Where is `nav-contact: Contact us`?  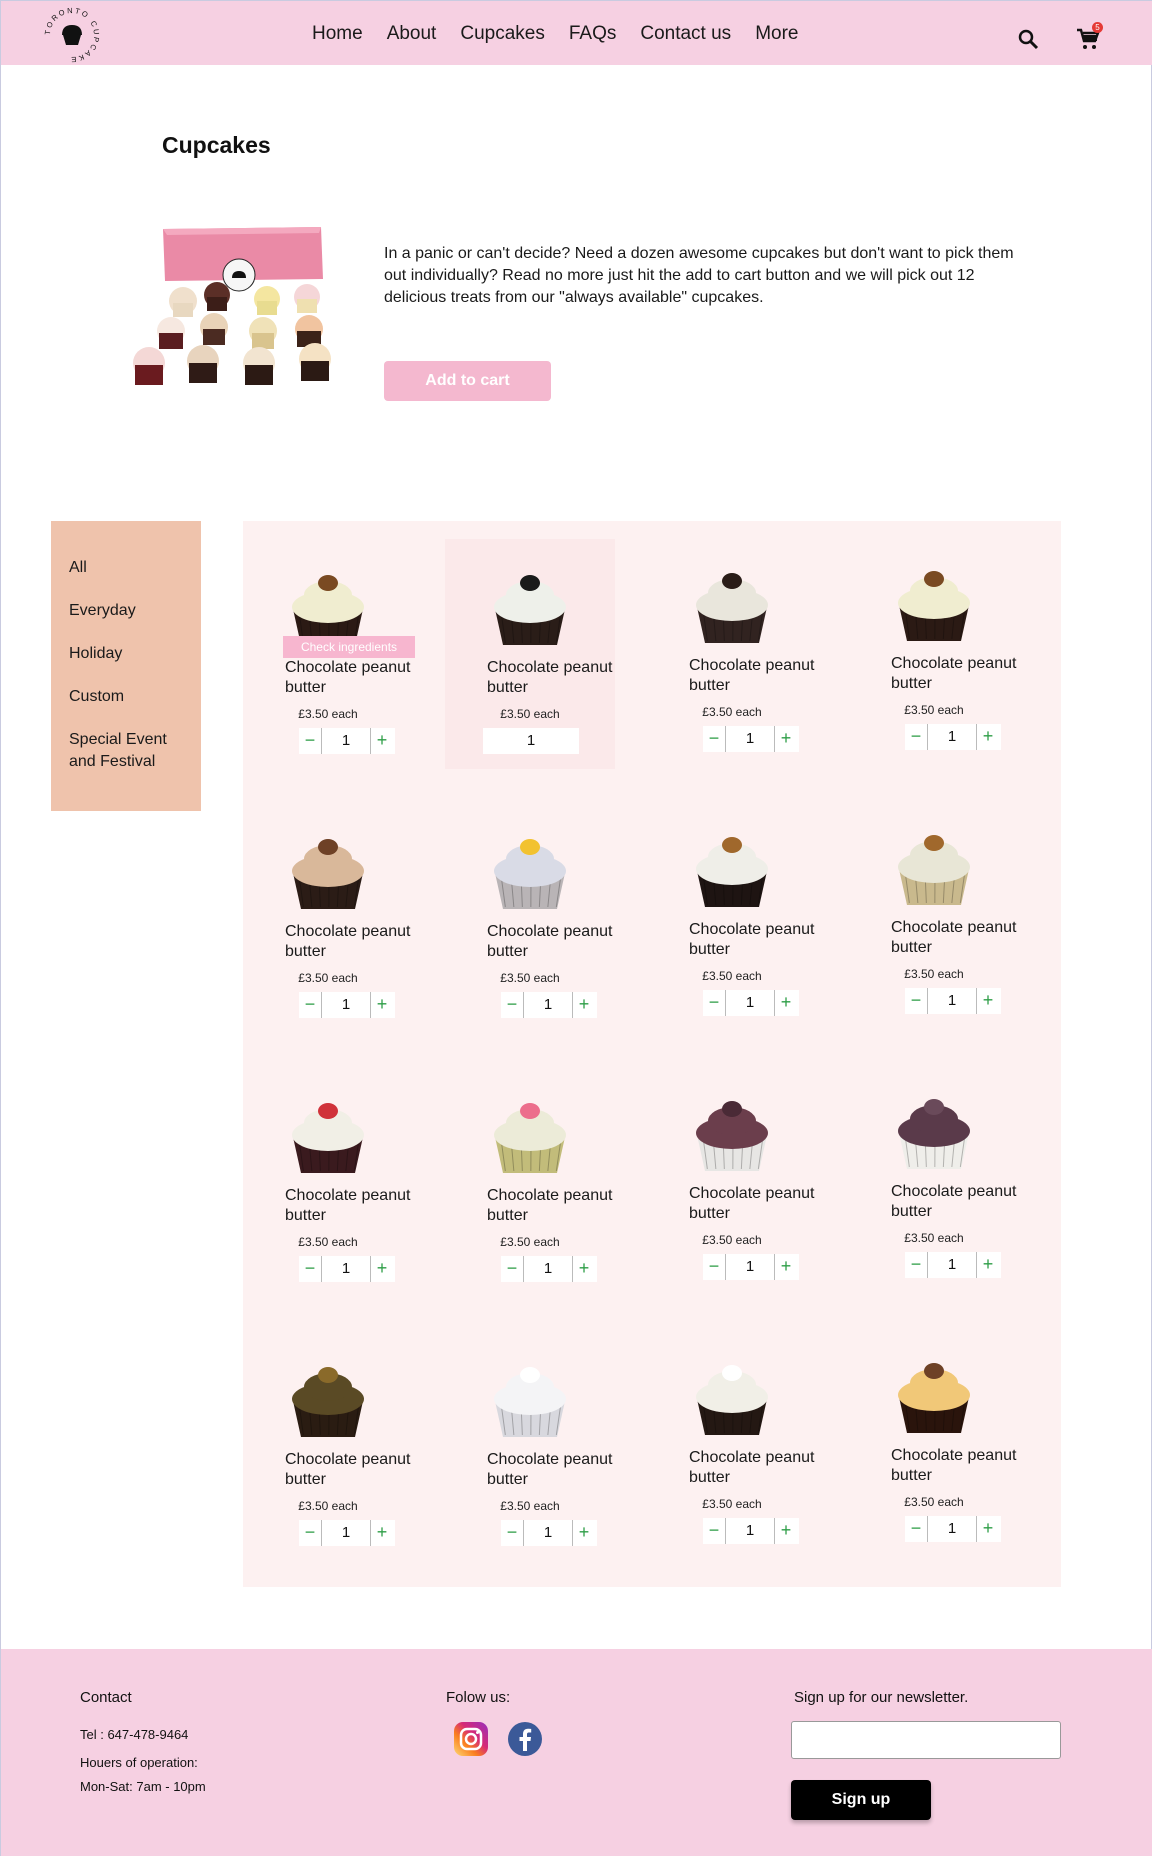
nav-contact: Contact us is located at coordinates (685, 34).